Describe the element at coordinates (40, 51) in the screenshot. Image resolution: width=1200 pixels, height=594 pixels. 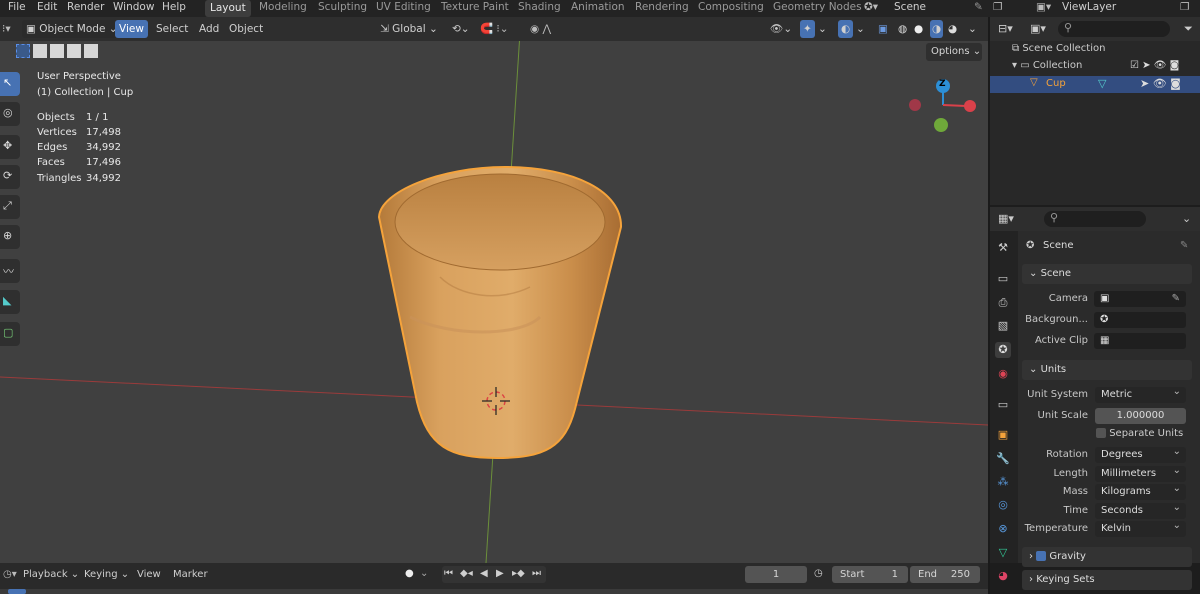
I see `select-extend-icon` at that location.